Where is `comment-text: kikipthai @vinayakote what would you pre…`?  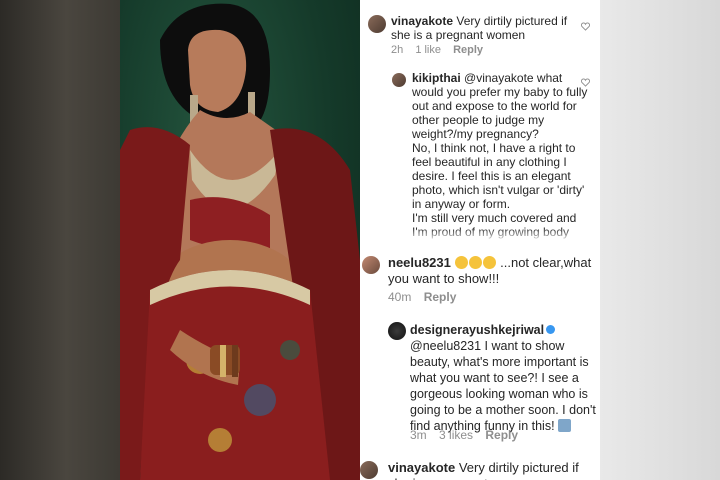
comment-text: kikipthai @vinayakote what would you pre… is located at coordinates (501, 156).